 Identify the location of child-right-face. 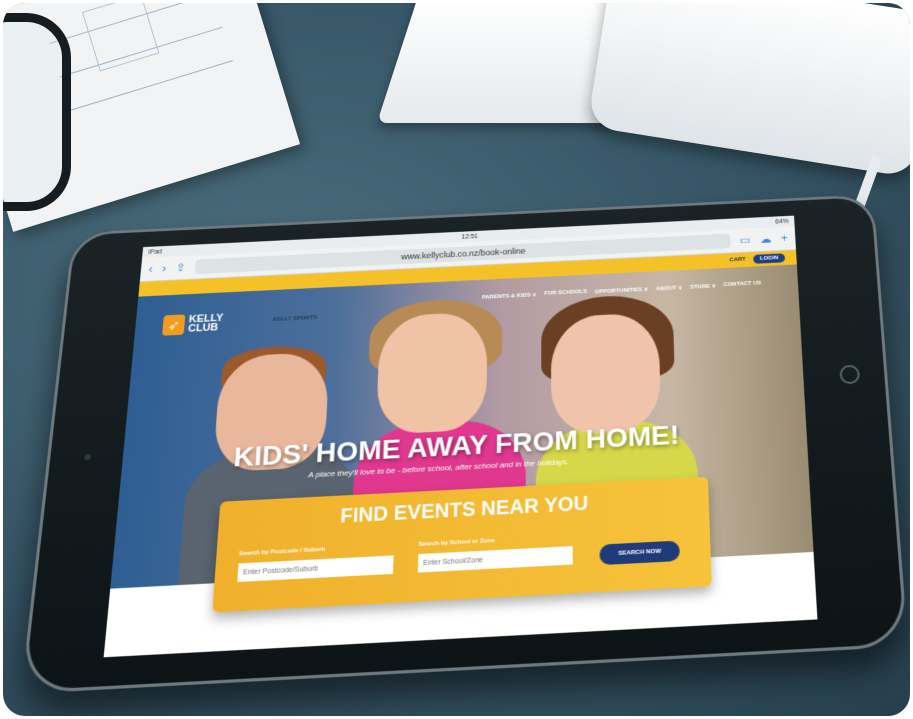
(606, 374).